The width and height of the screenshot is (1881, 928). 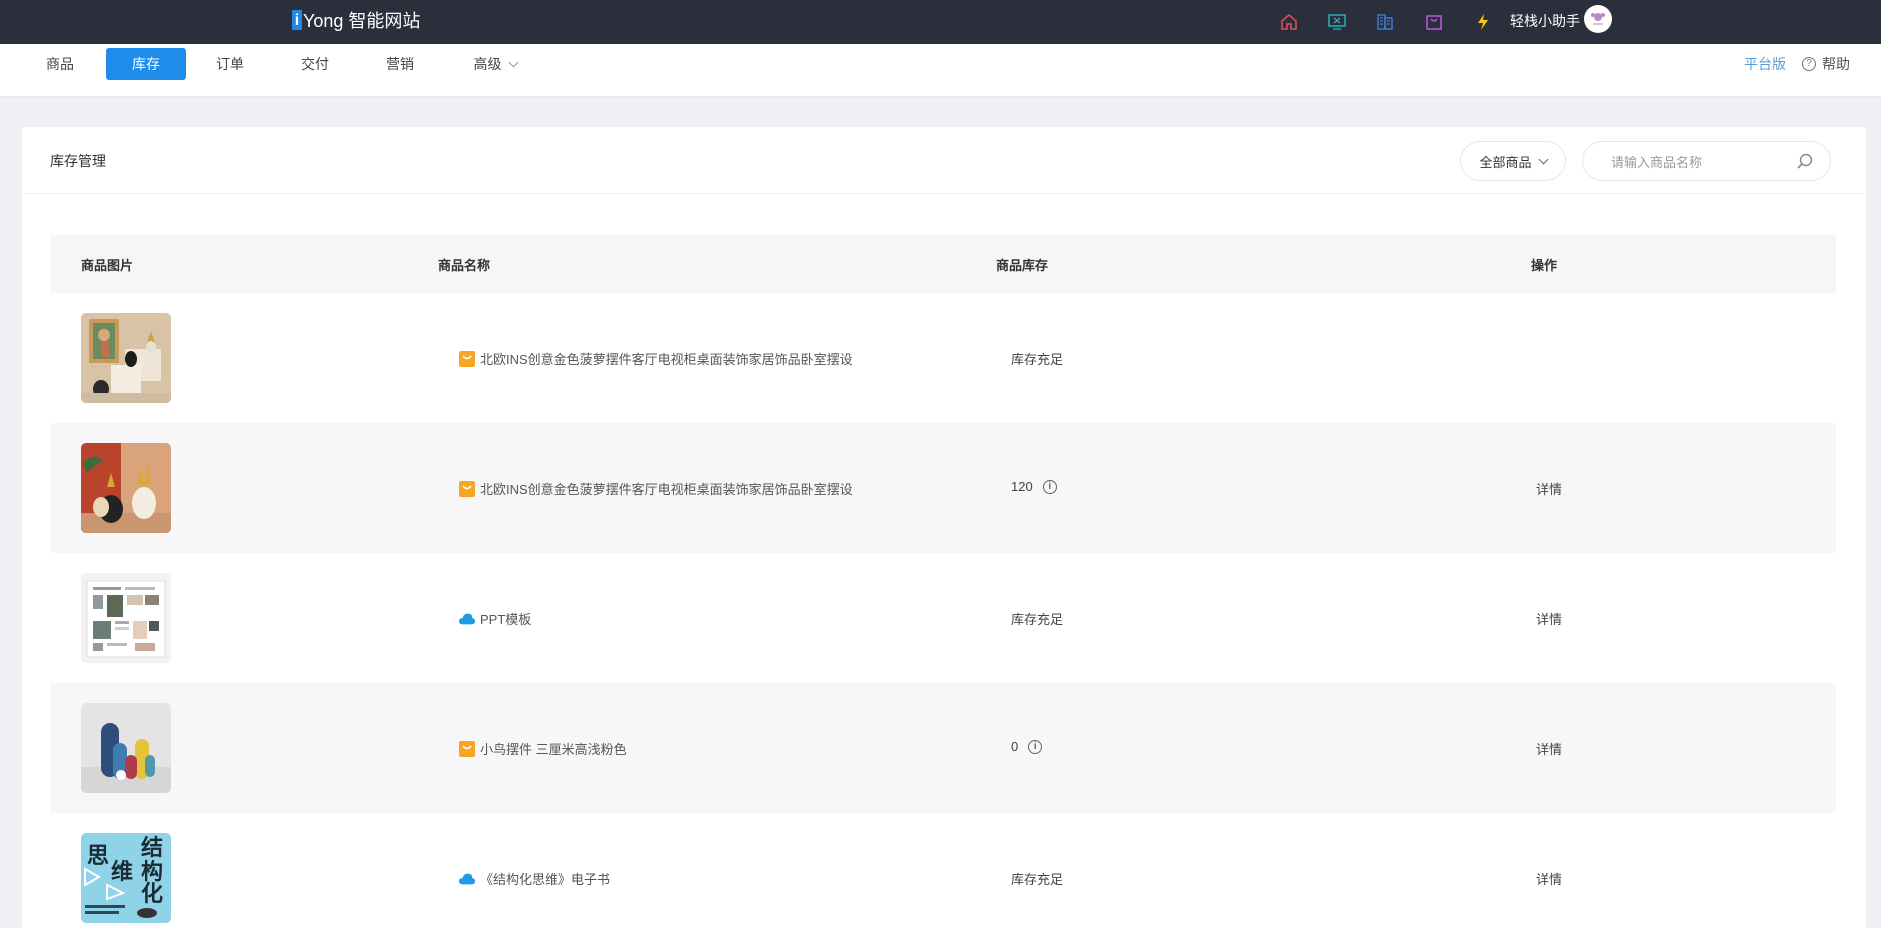 What do you see at coordinates (152, 894) in the screenshot?
I see `book-cover-char: 化` at bounding box center [152, 894].